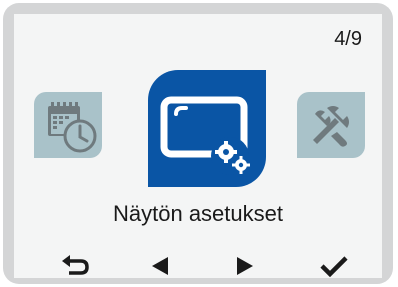 The width and height of the screenshot is (398, 287). I want to click on page-counter: 4/9, so click(348, 39).